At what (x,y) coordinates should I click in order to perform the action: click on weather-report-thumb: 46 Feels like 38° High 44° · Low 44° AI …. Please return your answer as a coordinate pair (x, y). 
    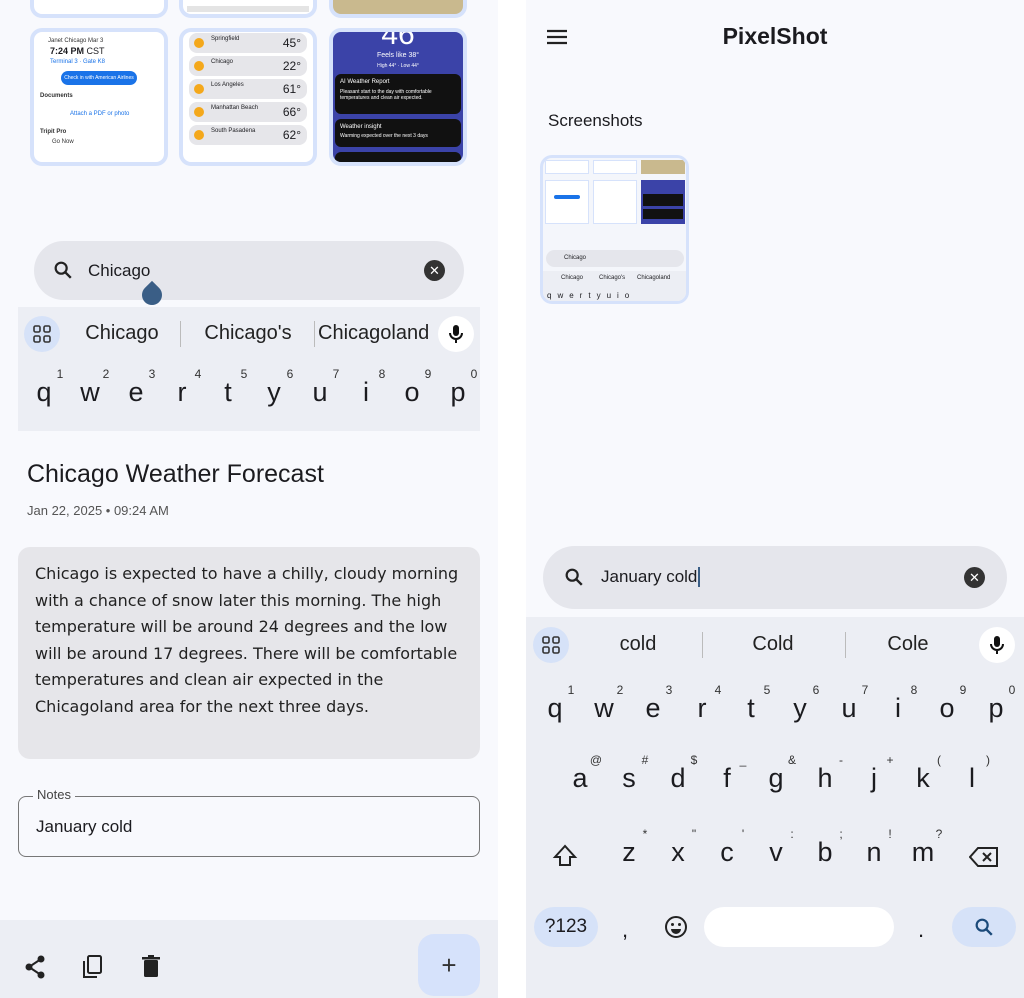
    Looking at the image, I should click on (398, 97).